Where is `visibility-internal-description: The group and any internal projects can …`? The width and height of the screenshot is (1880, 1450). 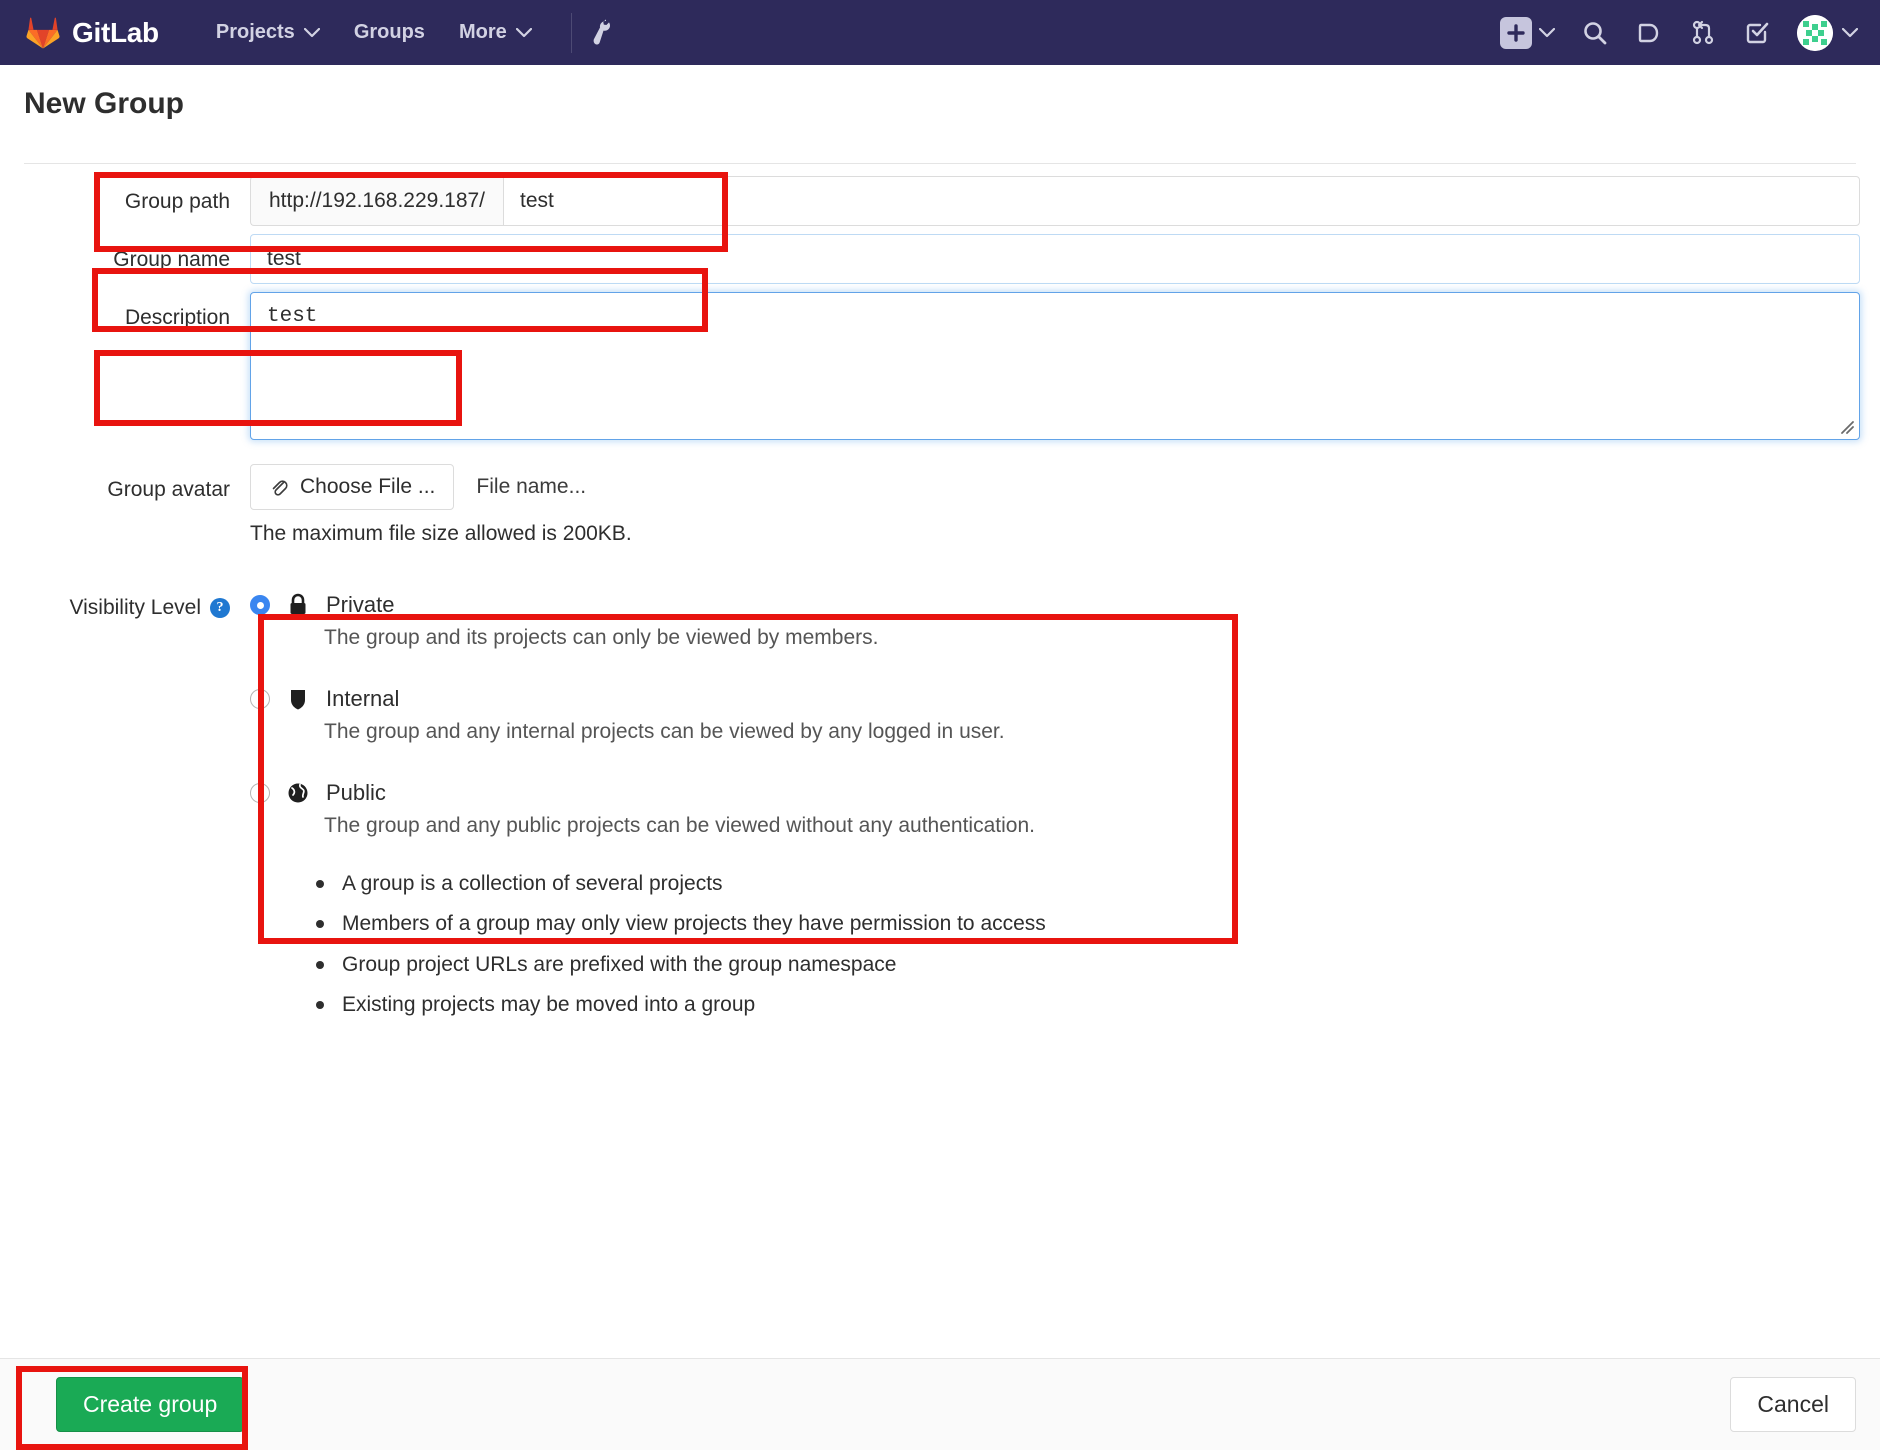
visibility-internal-description: The group and any internal projects can … is located at coordinates (664, 731).